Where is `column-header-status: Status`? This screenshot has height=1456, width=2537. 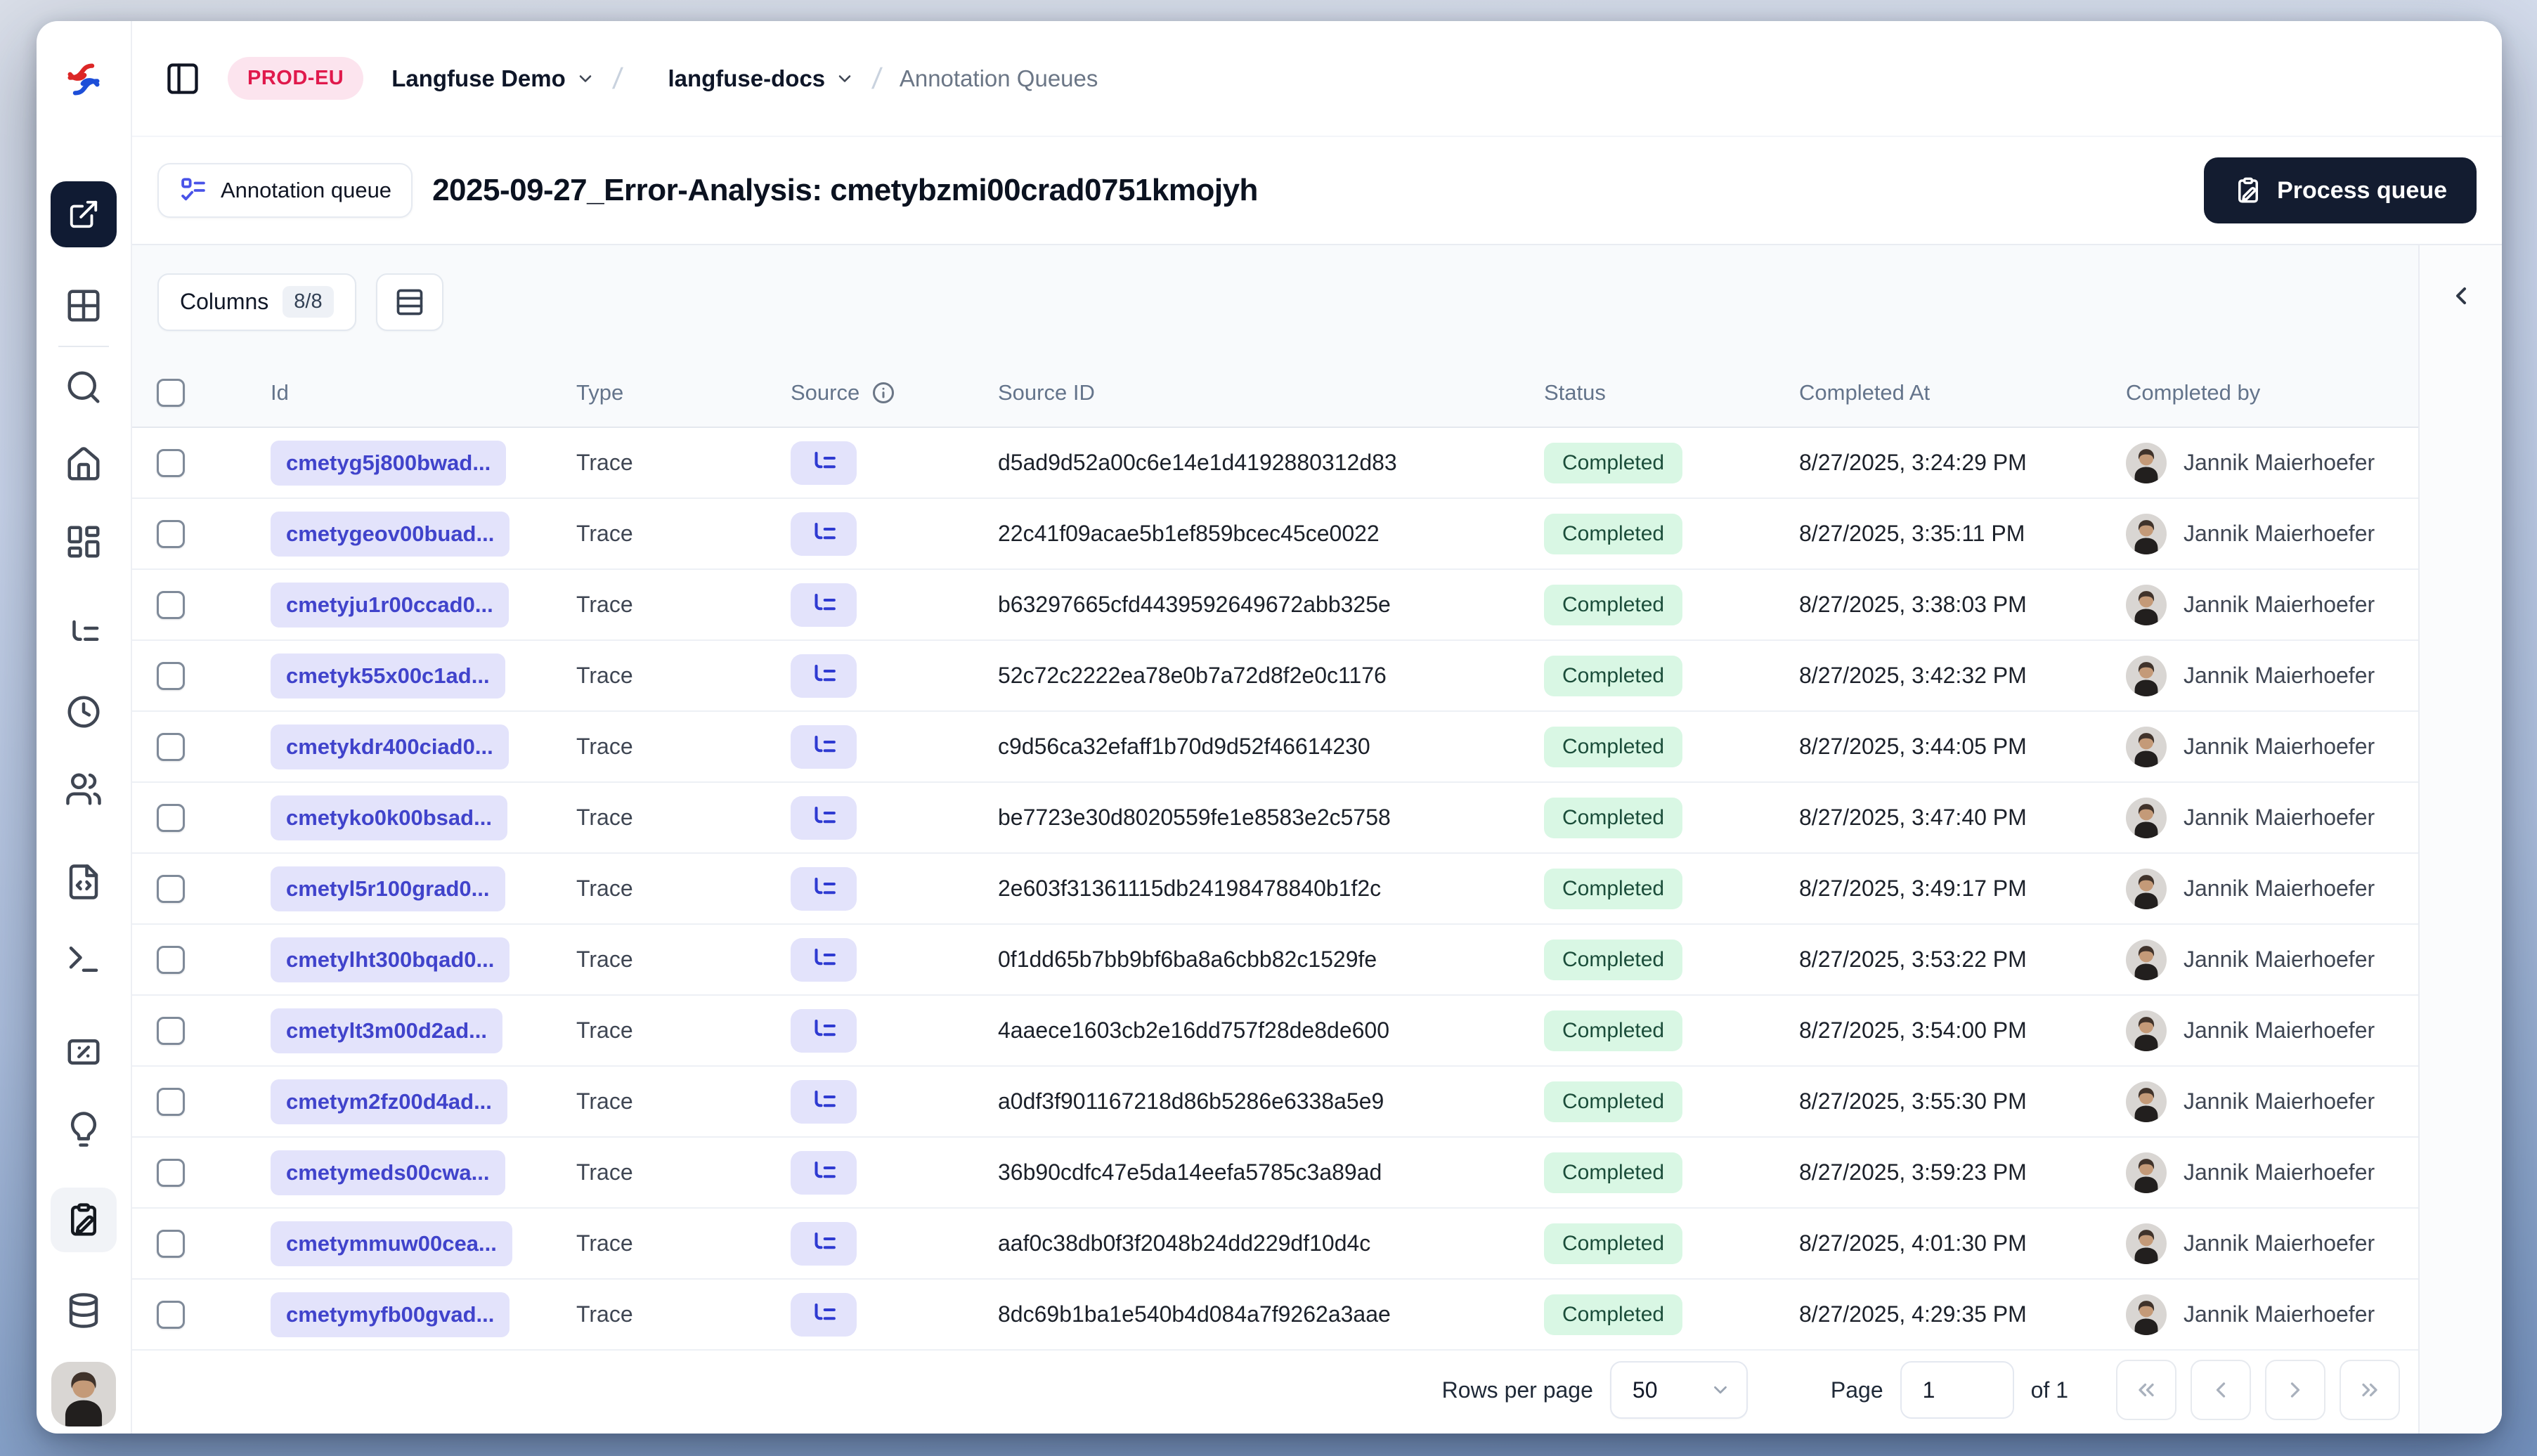 column-header-status: Status is located at coordinates (1672, 393).